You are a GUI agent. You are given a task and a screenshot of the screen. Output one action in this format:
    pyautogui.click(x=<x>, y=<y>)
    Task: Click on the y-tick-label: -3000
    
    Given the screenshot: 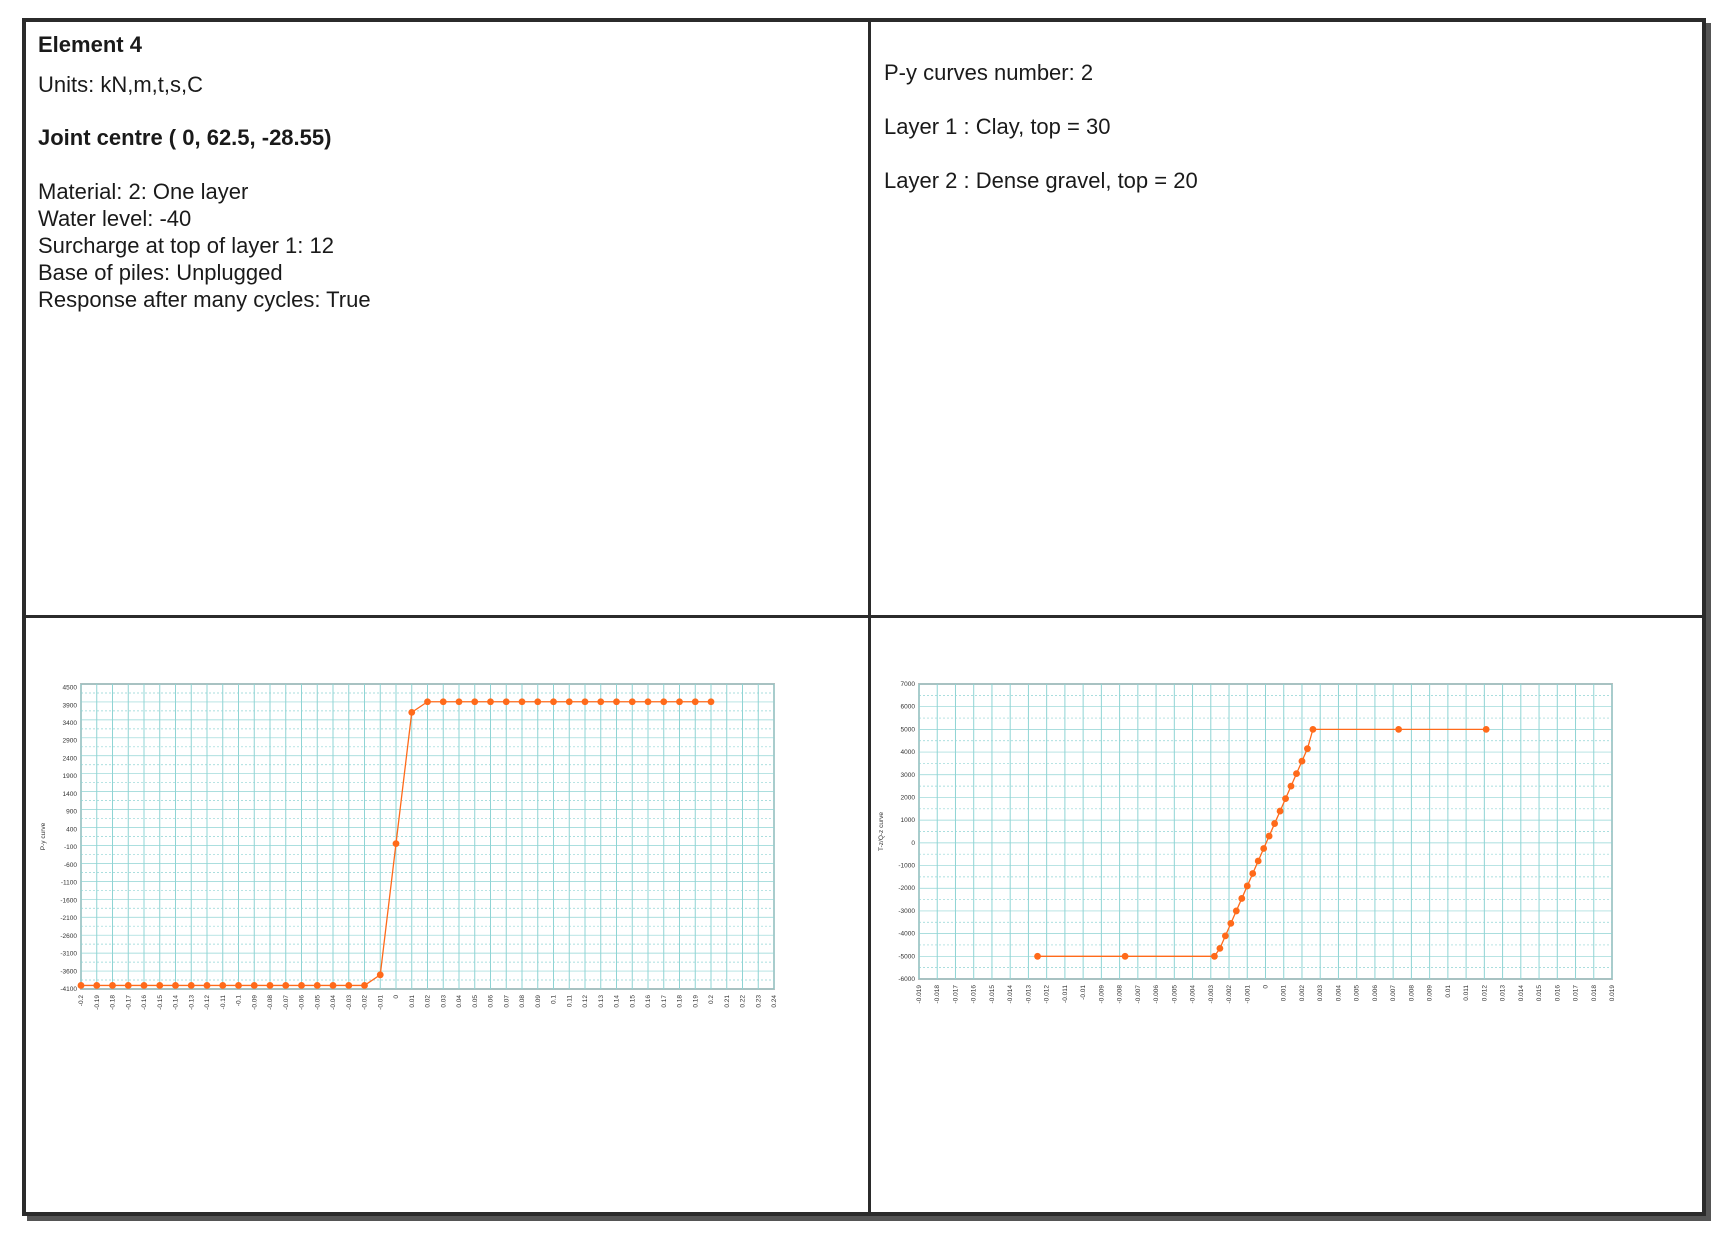 What is the action you would take?
    pyautogui.click(x=906, y=911)
    